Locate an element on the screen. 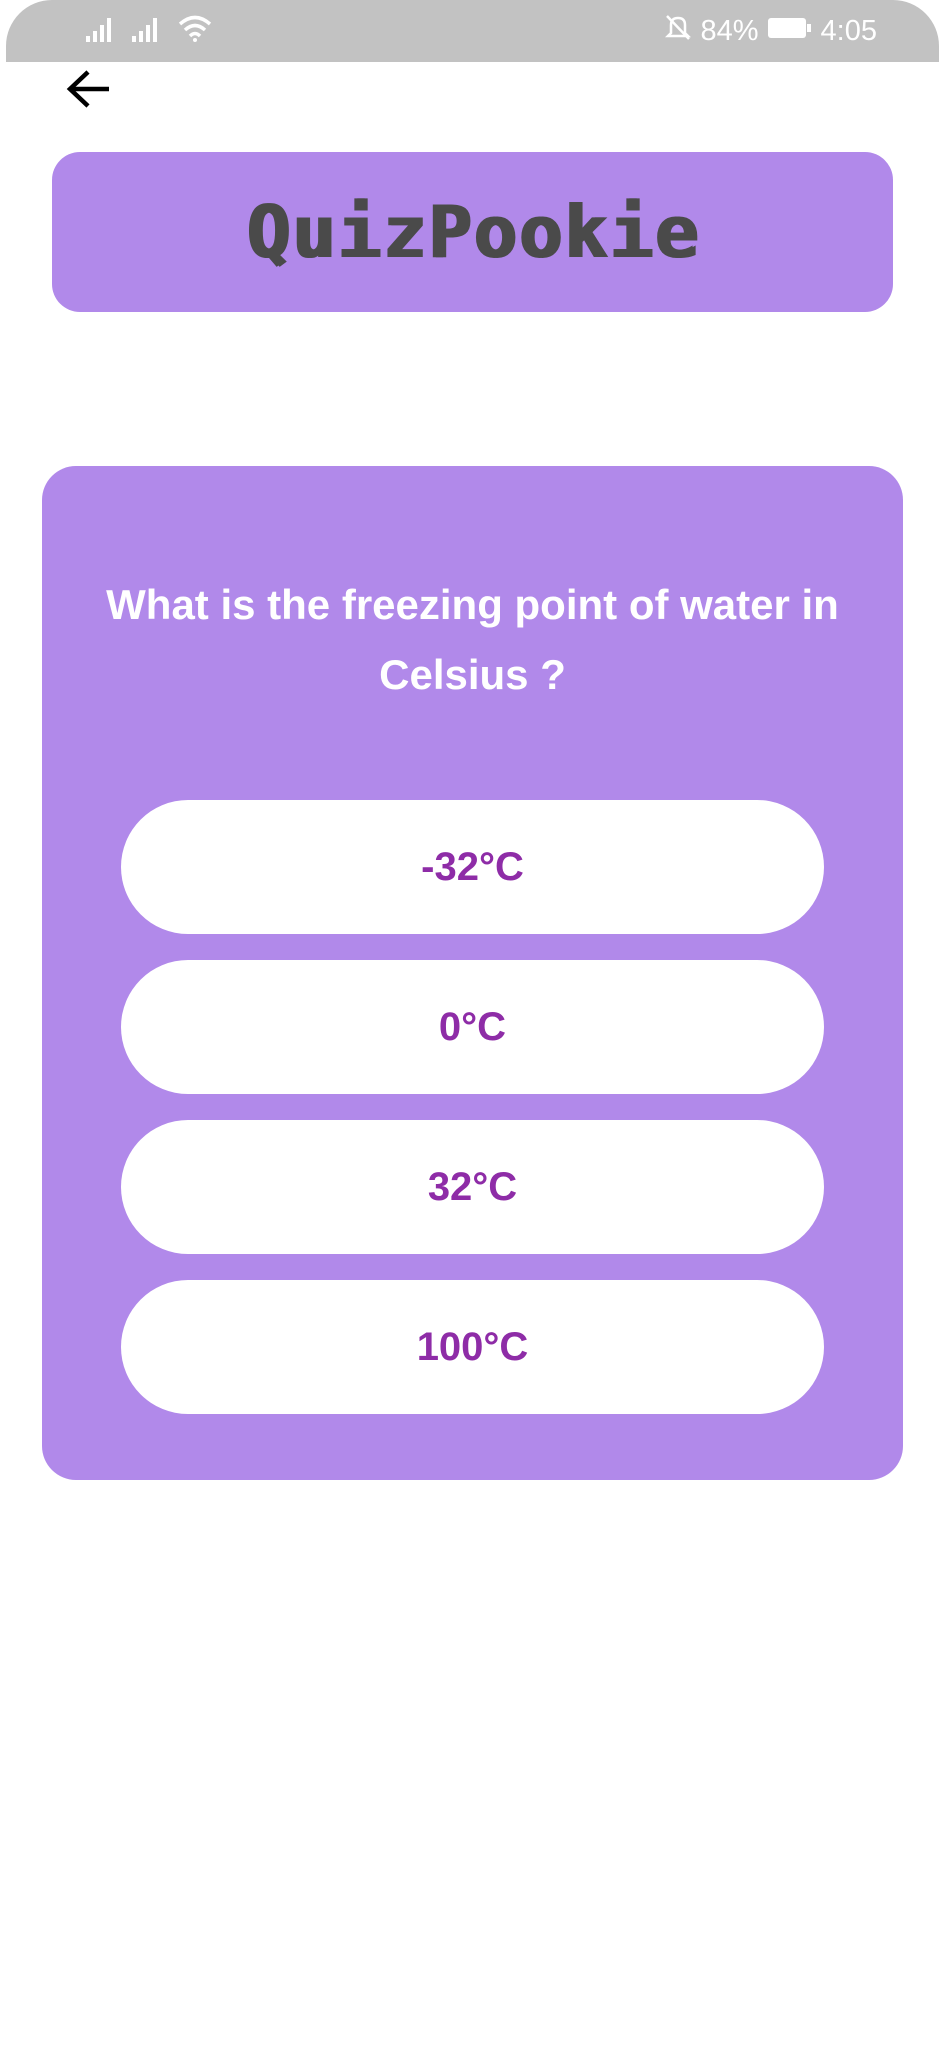 This screenshot has width=945, height=2048. answer-label: 100°C is located at coordinates (472, 1346).